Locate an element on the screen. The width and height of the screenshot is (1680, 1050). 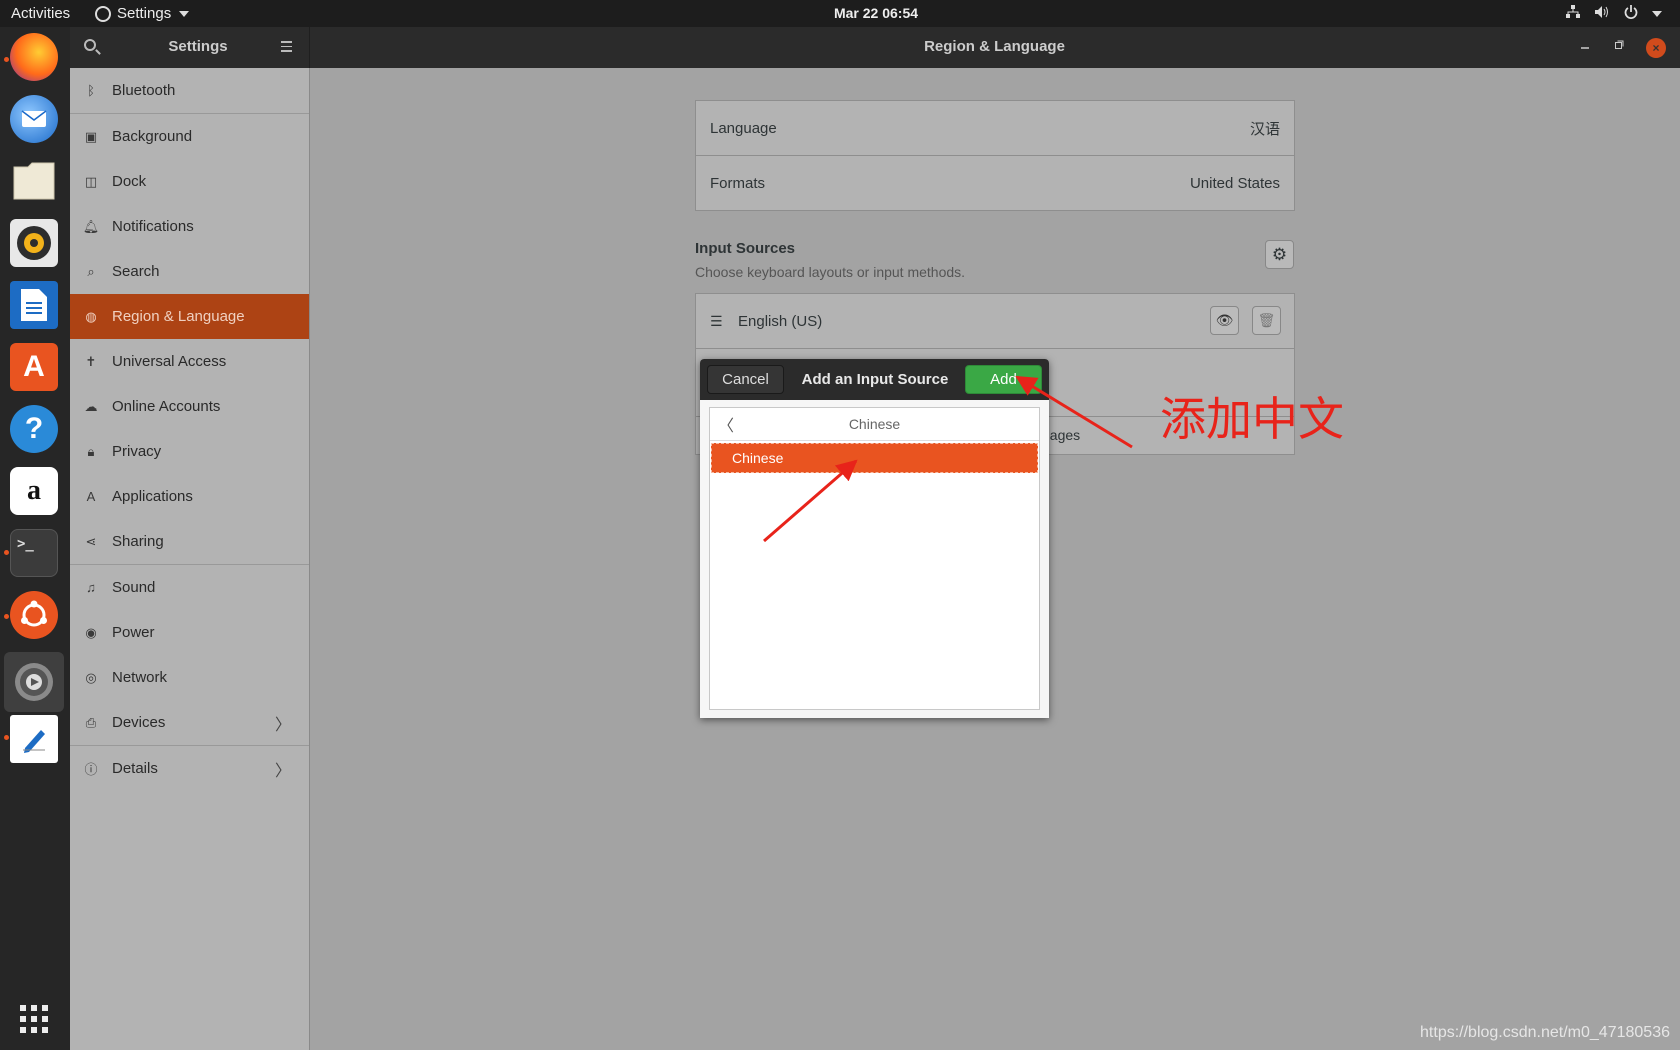
watermark: https://blog.csdn.net/m0_47180536 is located at coordinates (1545, 1032).